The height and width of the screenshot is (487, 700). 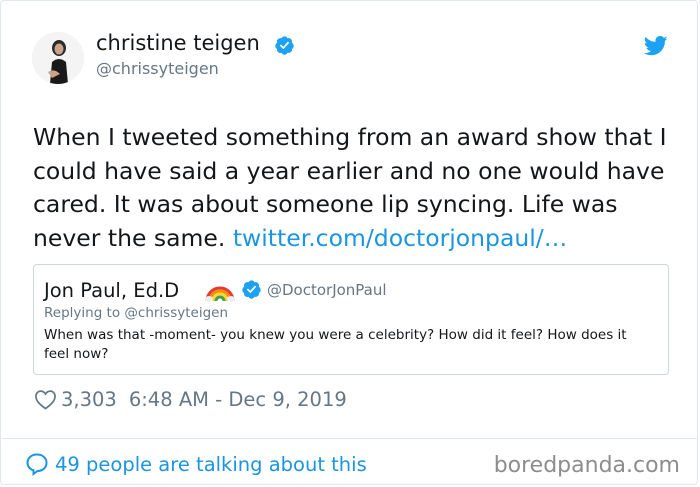 What do you see at coordinates (586, 465) in the screenshot?
I see `watermark: boredpanda.com` at bounding box center [586, 465].